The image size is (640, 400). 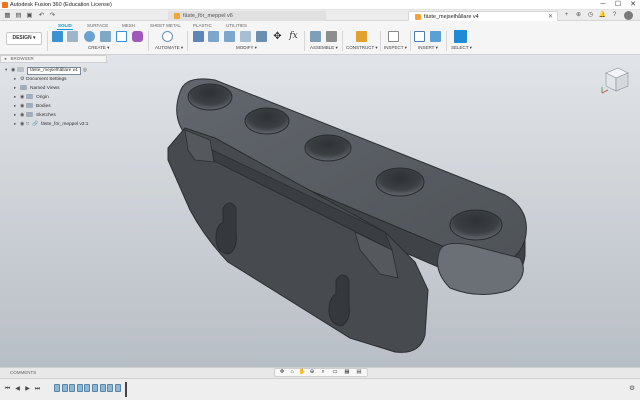 What do you see at coordinates (632, 389) in the screenshot?
I see `timeline-settings-icon: ⚙` at bounding box center [632, 389].